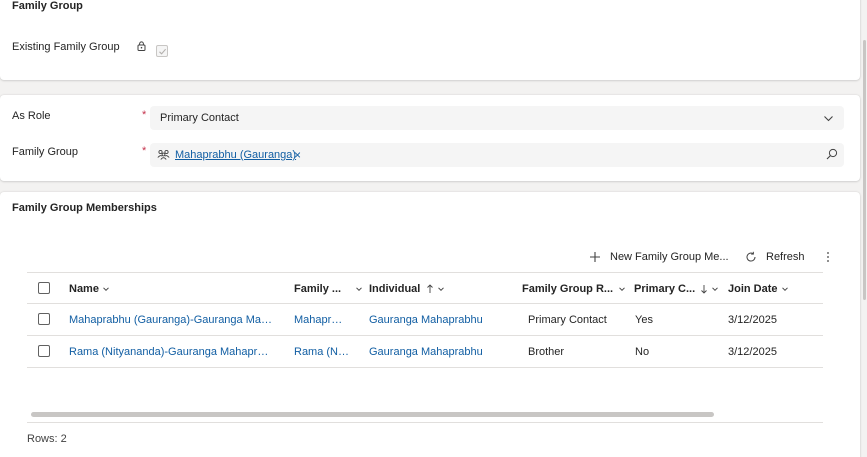  Describe the element at coordinates (141, 46) in the screenshot. I see `lock-icon` at that location.